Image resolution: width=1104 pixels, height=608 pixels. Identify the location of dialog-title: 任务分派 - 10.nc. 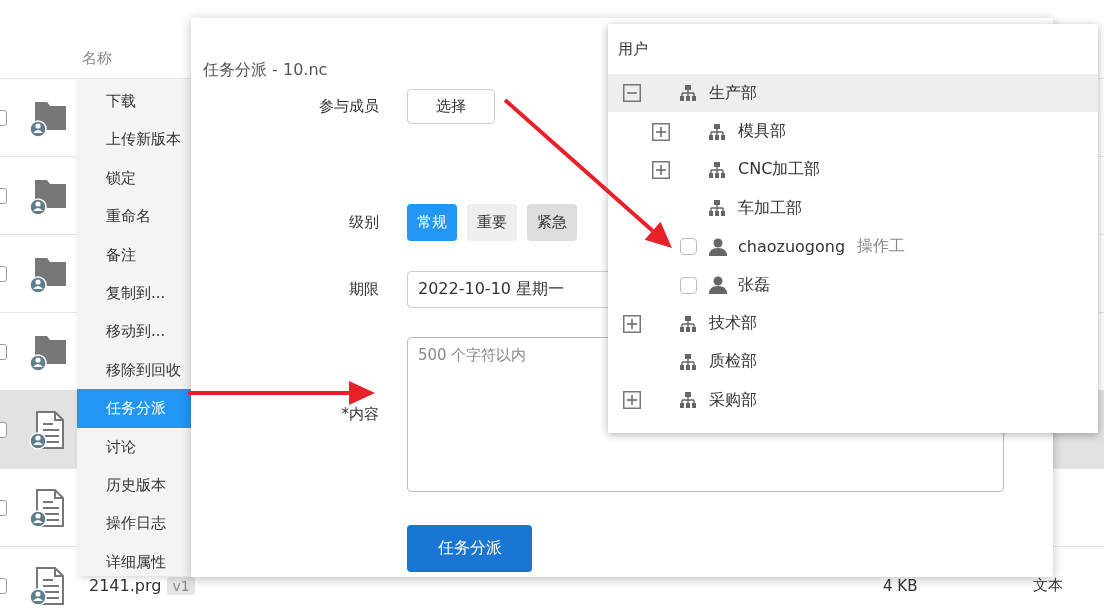
(265, 70).